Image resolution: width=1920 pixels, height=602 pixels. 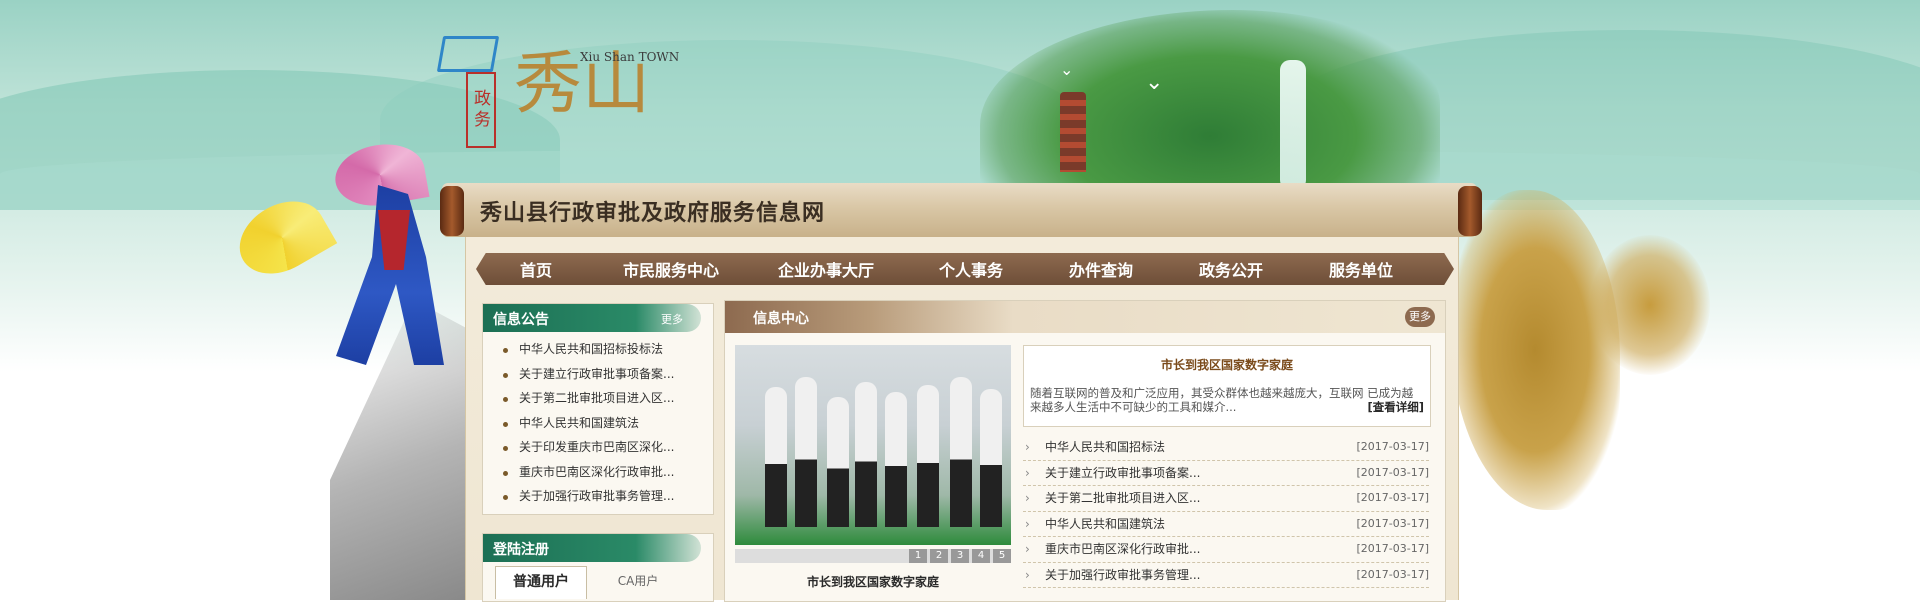 What do you see at coordinates (1227, 364) in the screenshot?
I see `featured-title: 市长到我区国家数字家庭` at bounding box center [1227, 364].